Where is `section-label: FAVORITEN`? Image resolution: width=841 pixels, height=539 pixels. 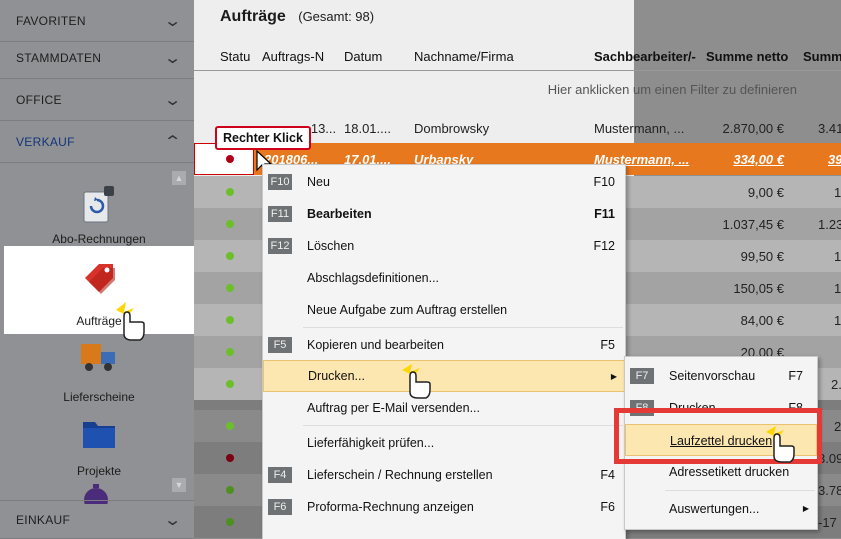 section-label: FAVORITEN is located at coordinates (51, 20).